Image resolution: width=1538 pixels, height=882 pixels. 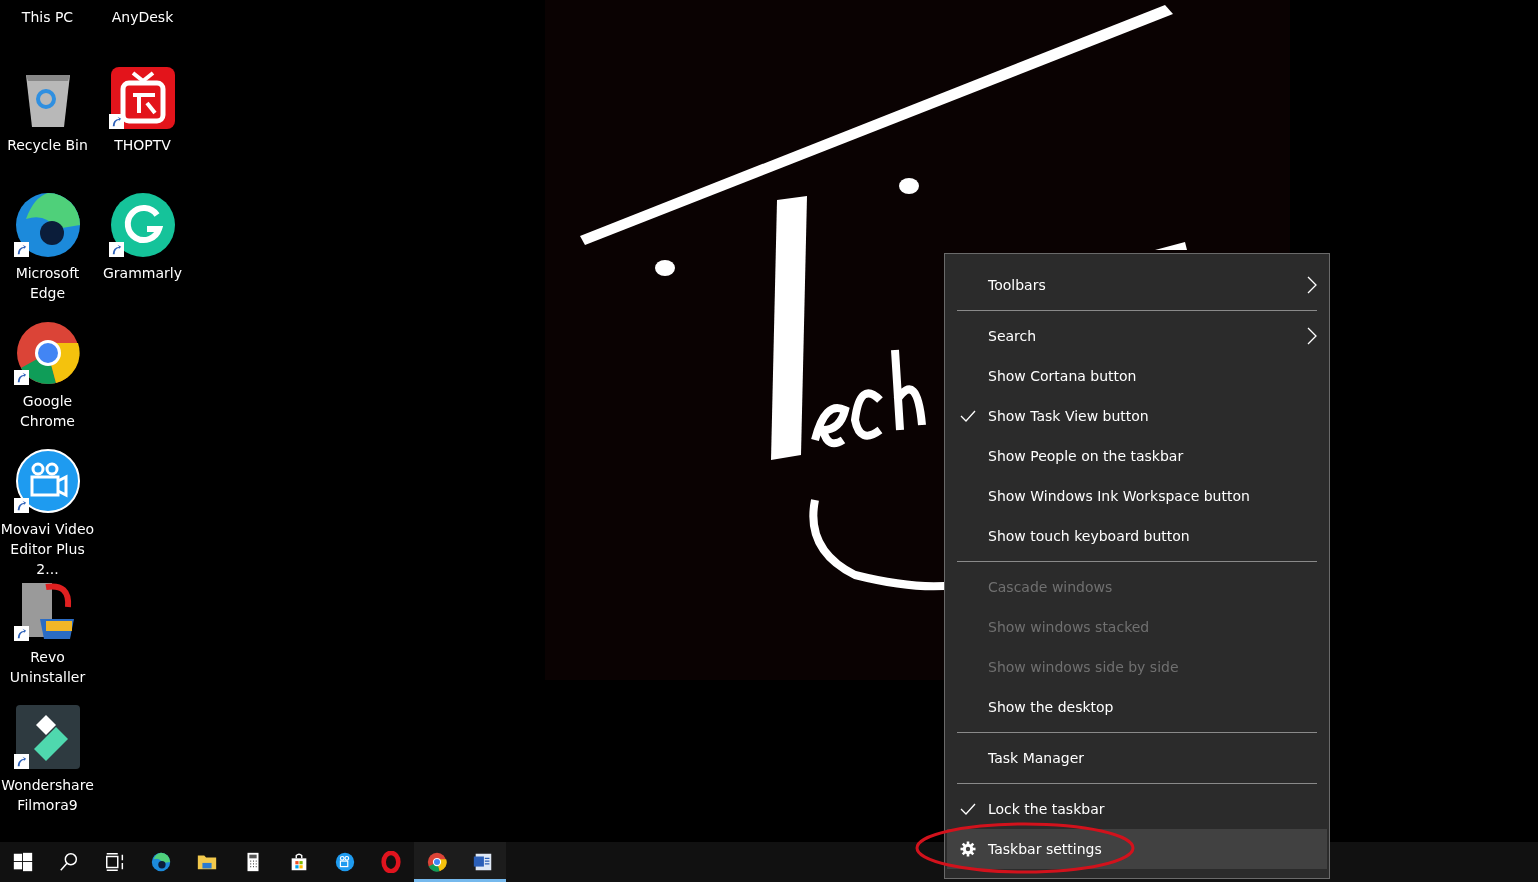 I want to click on icon-label: Wondershare Filmora9, so click(x=47, y=795).